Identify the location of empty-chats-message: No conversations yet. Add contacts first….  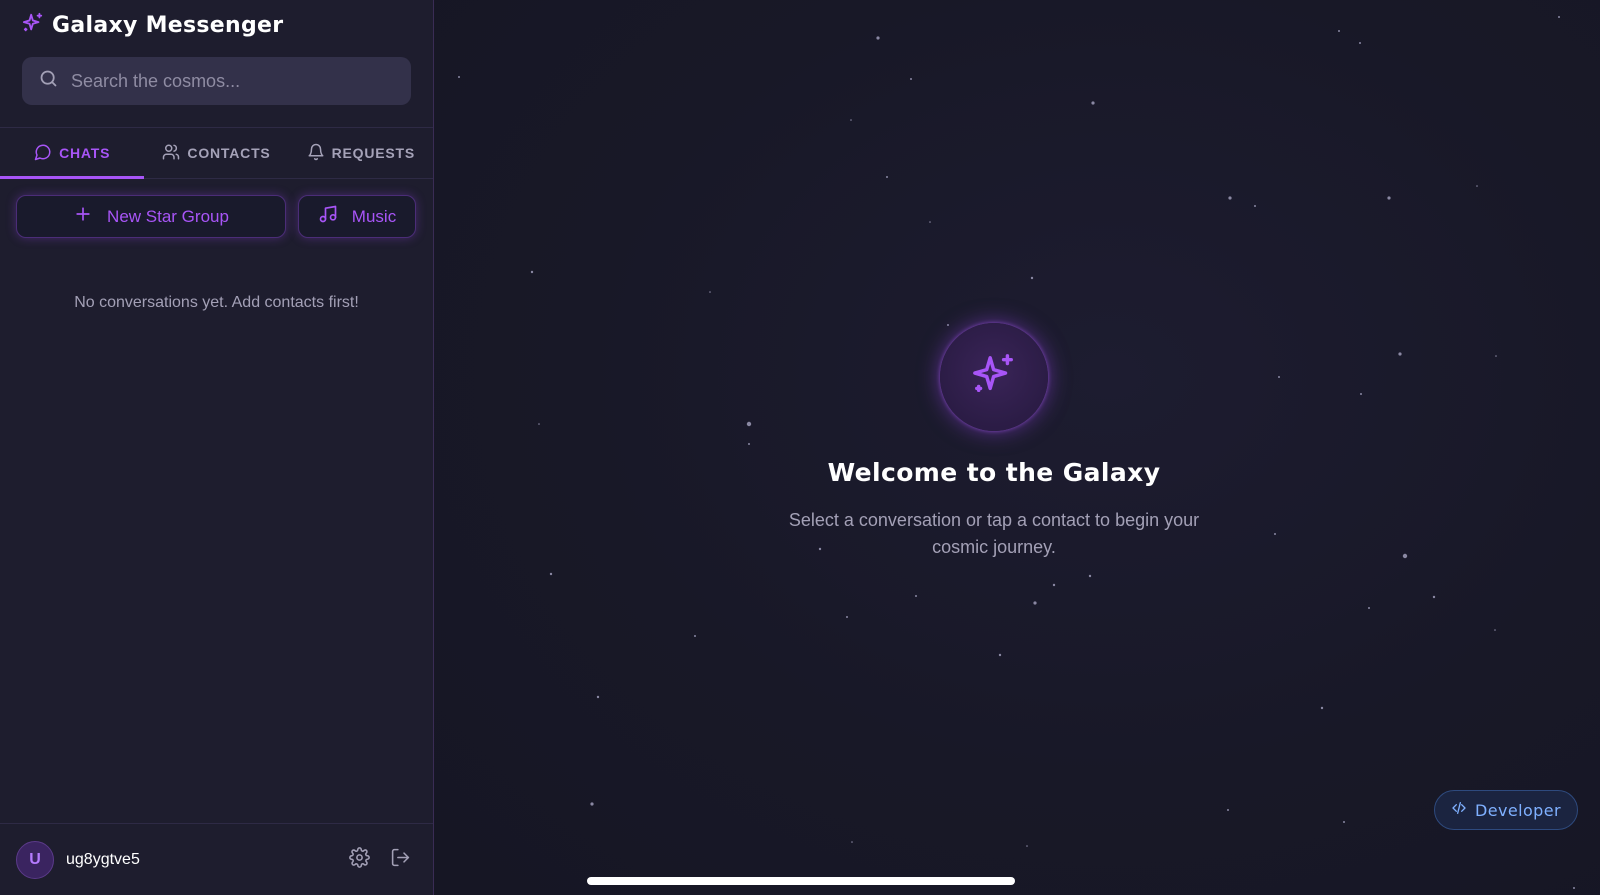
(216, 302).